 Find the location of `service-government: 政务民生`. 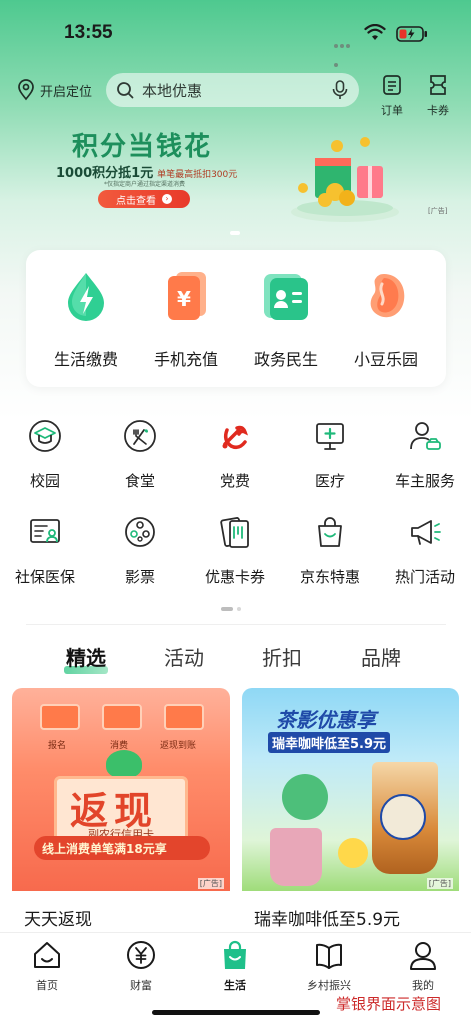

service-government: 政务民生 is located at coordinates (286, 320).